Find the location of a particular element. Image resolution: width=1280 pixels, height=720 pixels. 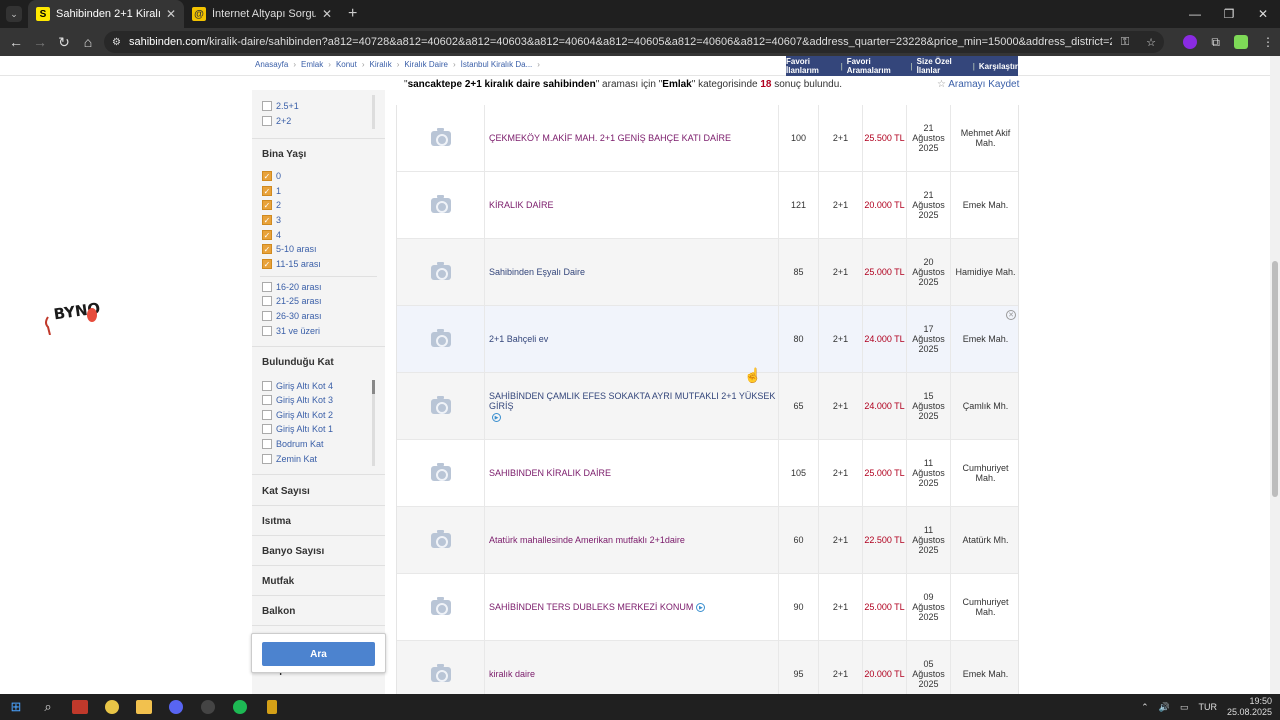

bina-yasi-heading: Bina Yaşı is located at coordinates (284, 154).